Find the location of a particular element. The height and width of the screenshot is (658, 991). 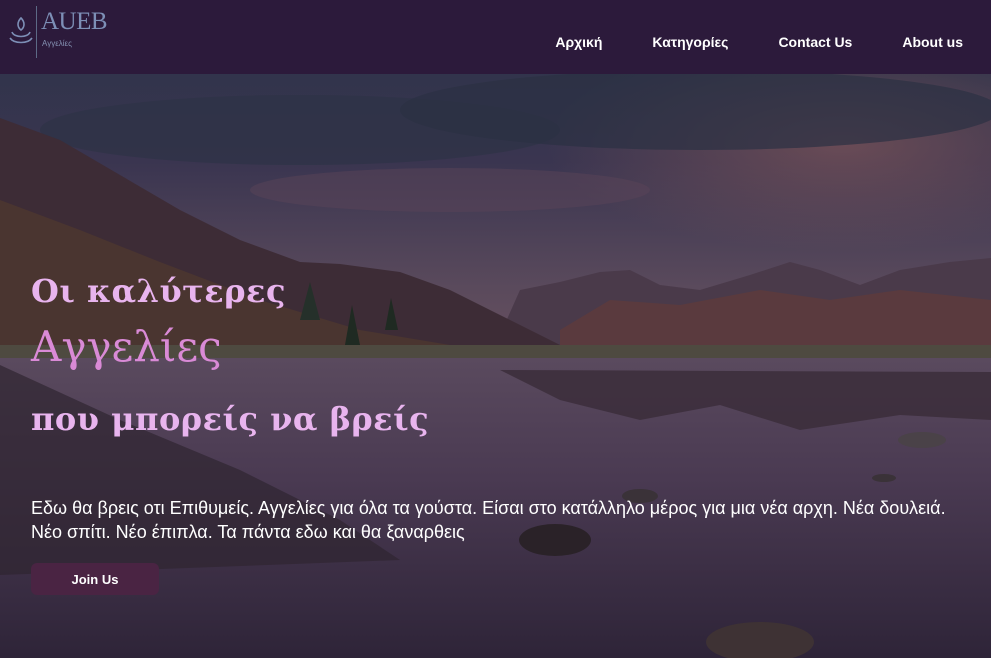

nav-item-home: Αρχική is located at coordinates (578, 42).